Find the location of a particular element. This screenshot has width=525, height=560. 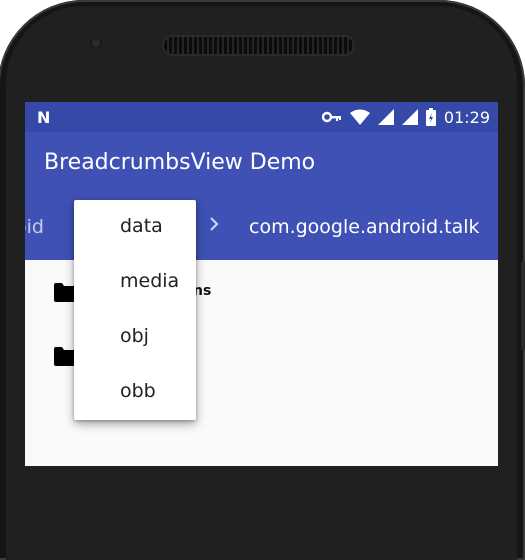

status-icons: 01:29 is located at coordinates (405, 117).